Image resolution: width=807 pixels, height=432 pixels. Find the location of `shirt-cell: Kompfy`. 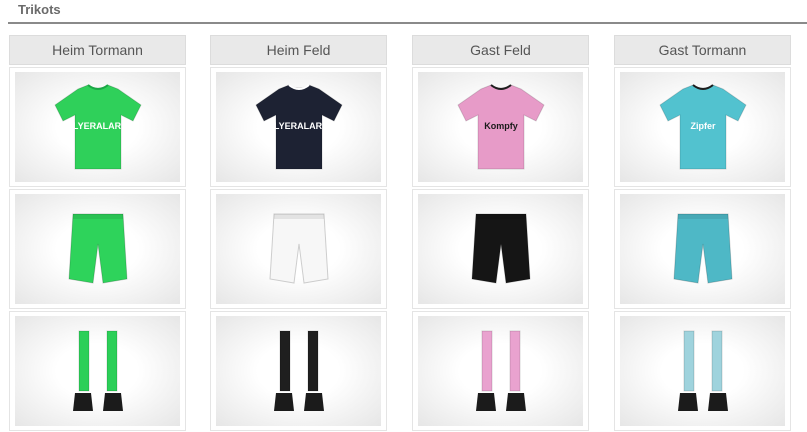

shirt-cell: Kompfy is located at coordinates (500, 127).